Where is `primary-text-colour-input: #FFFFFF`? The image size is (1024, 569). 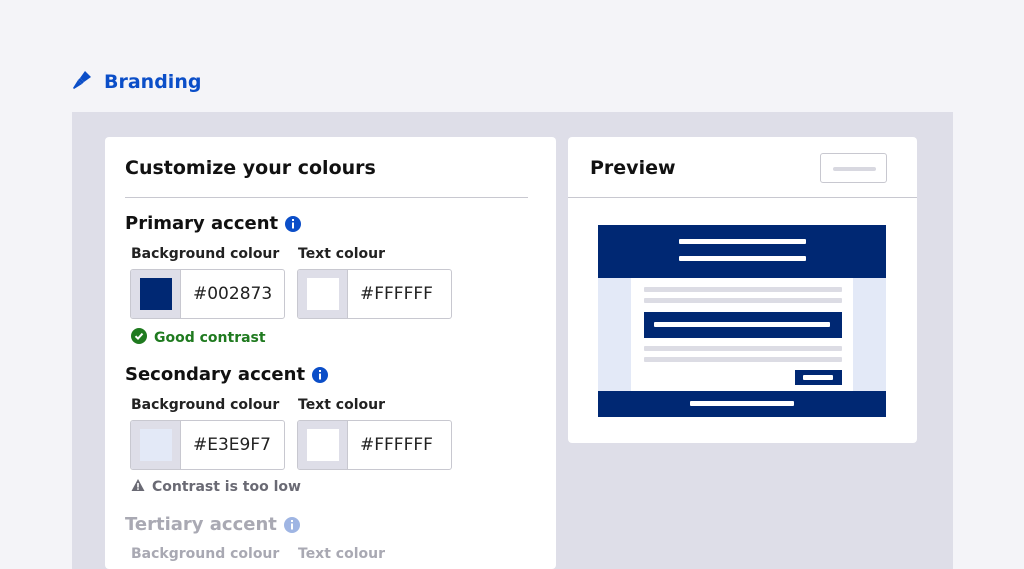 primary-text-colour-input: #FFFFFF is located at coordinates (374, 294).